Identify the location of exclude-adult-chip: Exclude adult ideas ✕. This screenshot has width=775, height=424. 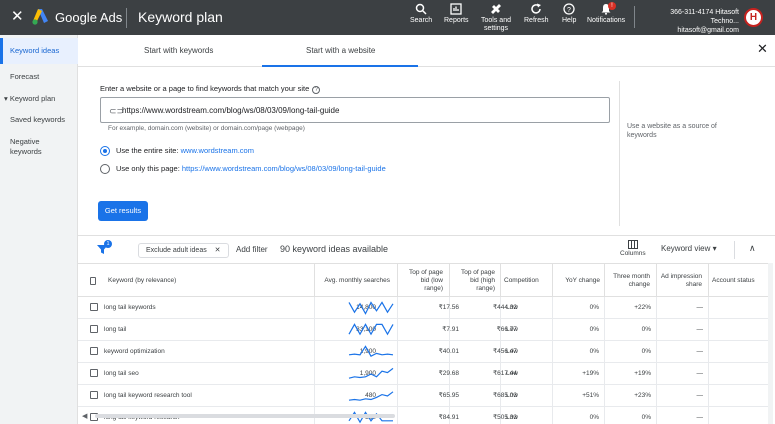
(183, 250).